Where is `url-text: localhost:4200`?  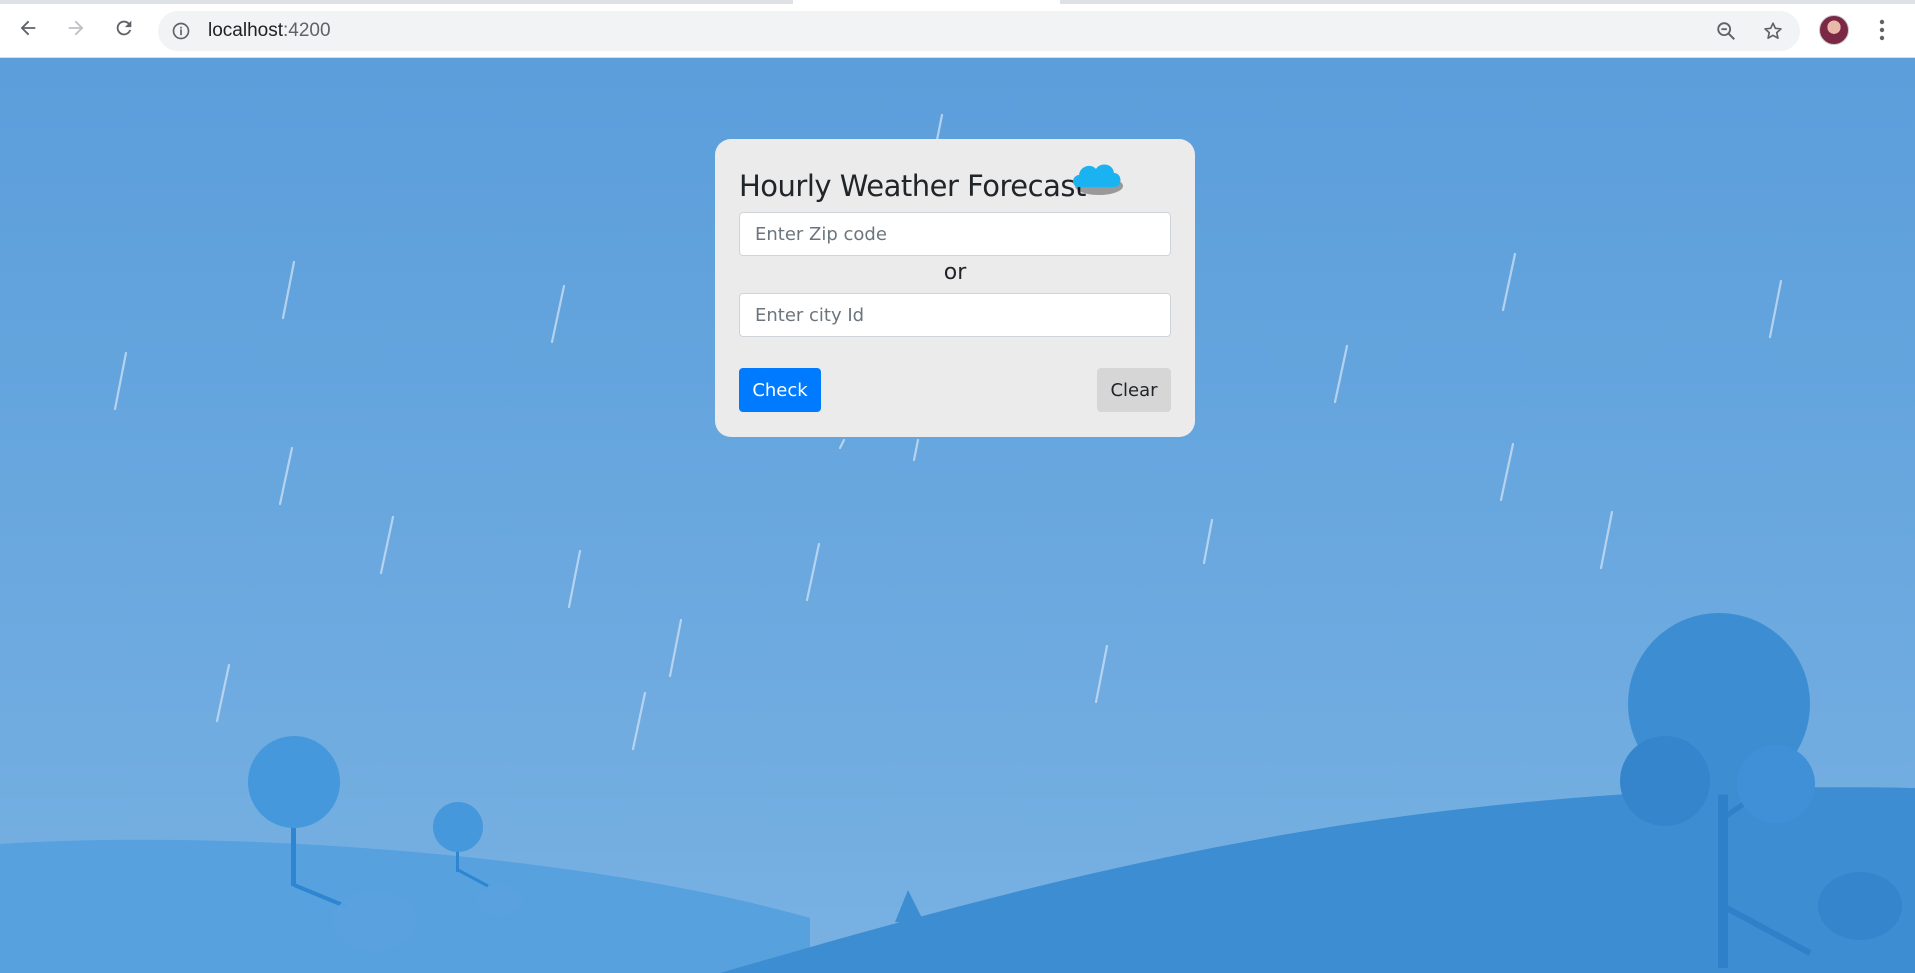
url-text: localhost:4200 is located at coordinates (269, 31).